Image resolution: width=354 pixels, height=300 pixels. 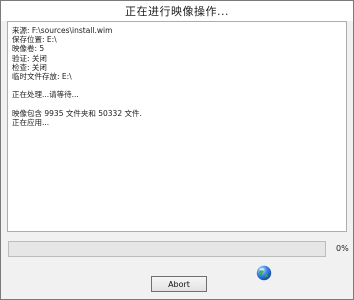 I want to click on log-line: 检查: 关闭, so click(x=29, y=67).